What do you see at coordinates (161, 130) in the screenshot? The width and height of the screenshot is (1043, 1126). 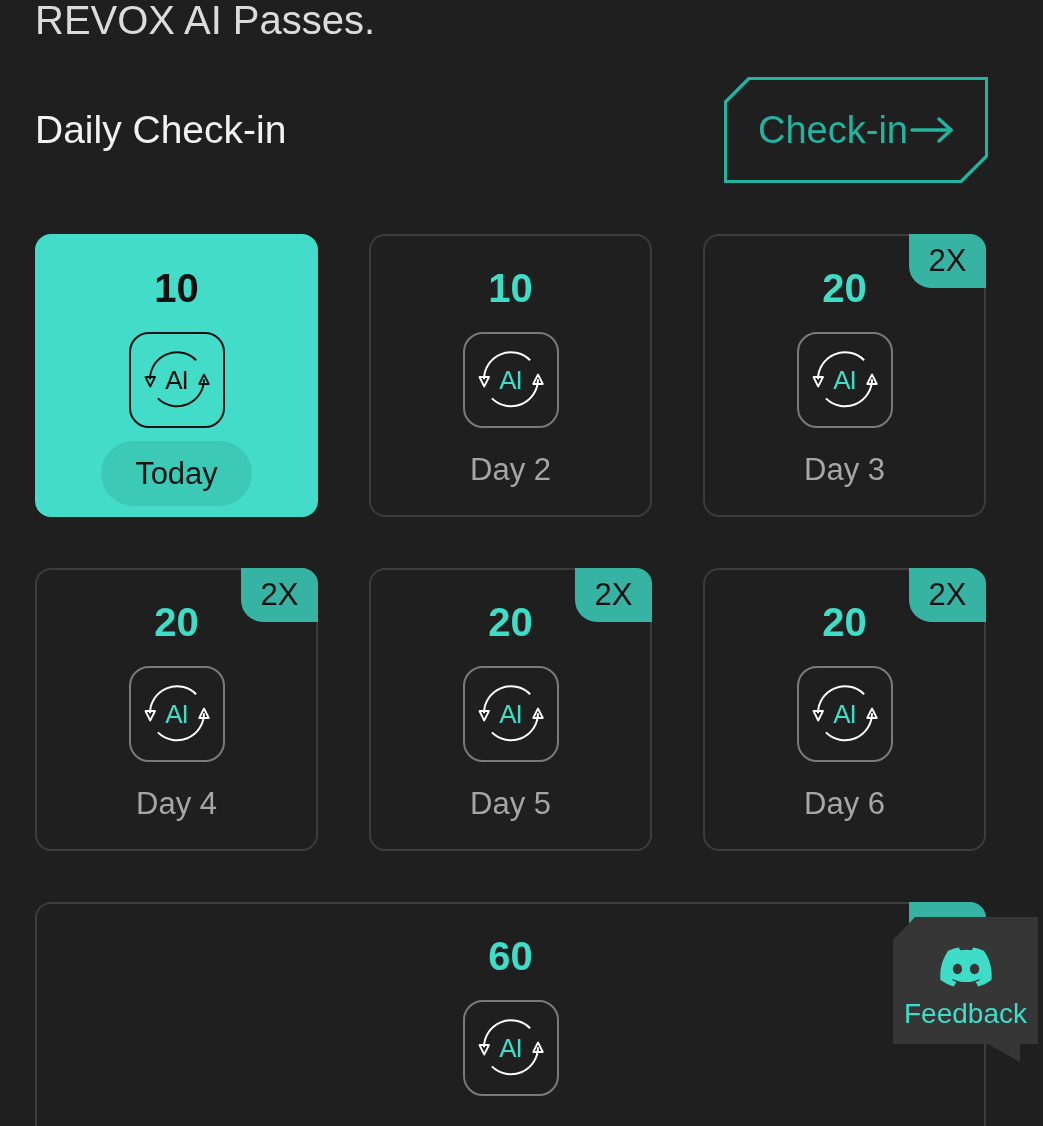 I see `section-title: Daily Check-in` at bounding box center [161, 130].